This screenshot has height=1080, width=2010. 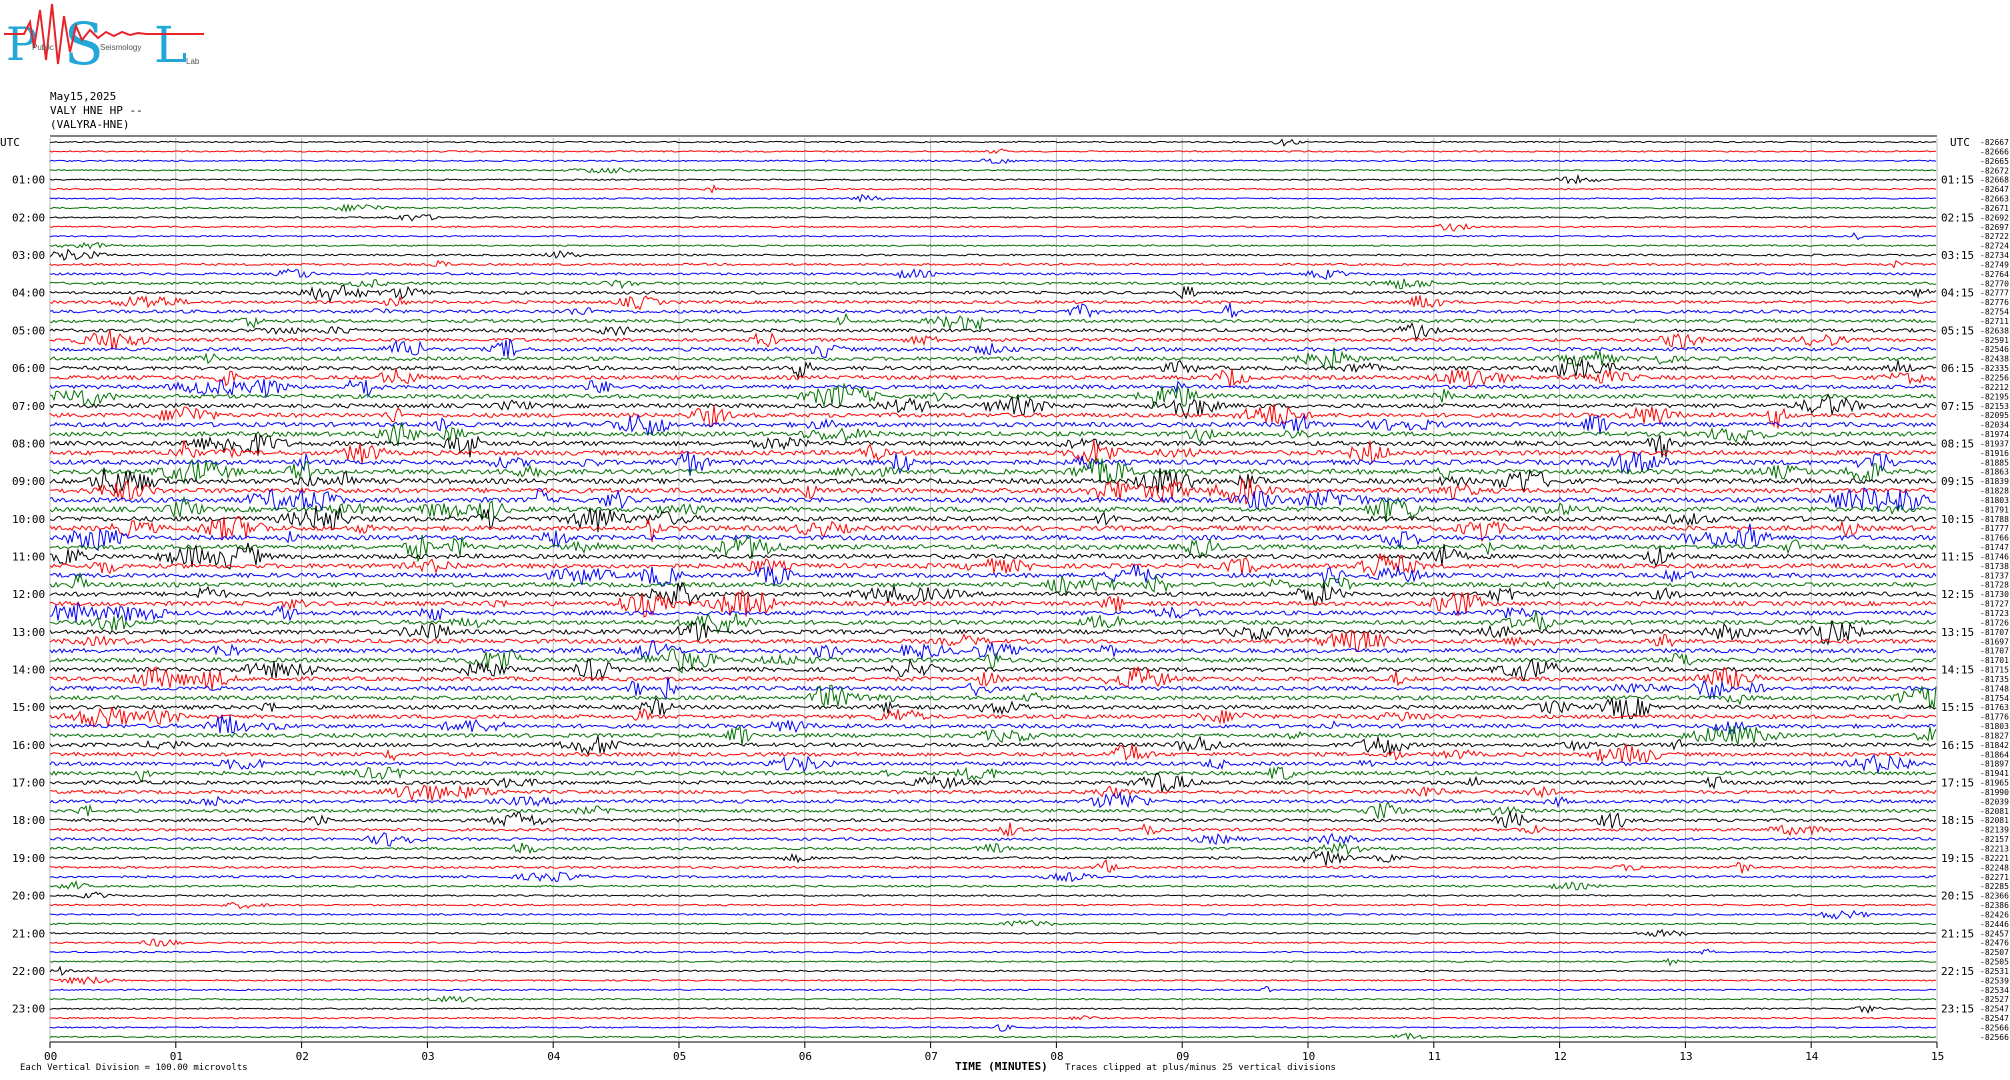 I want to click on trace-offset-value: -81726, so click(x=1994, y=622).